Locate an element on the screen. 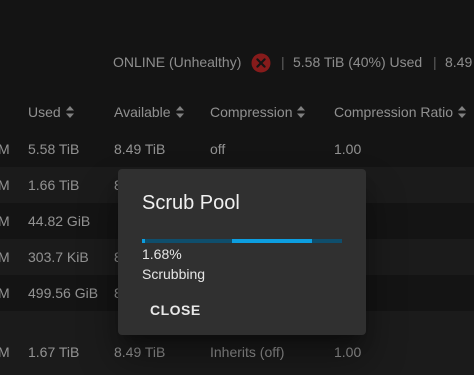 The image size is (474, 375). dialog-title: Scrub Pool is located at coordinates (191, 203).